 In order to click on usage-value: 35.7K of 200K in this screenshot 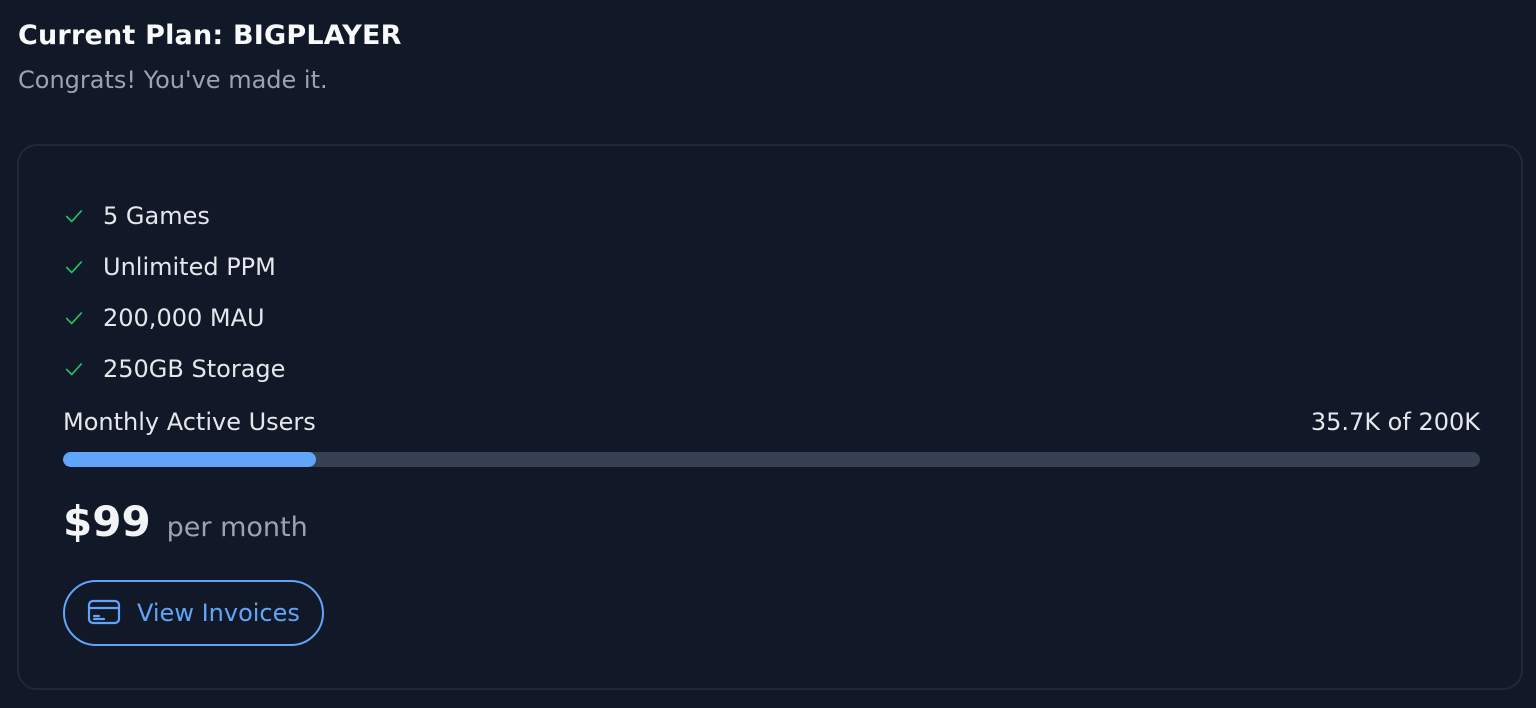, I will do `click(1395, 422)`.